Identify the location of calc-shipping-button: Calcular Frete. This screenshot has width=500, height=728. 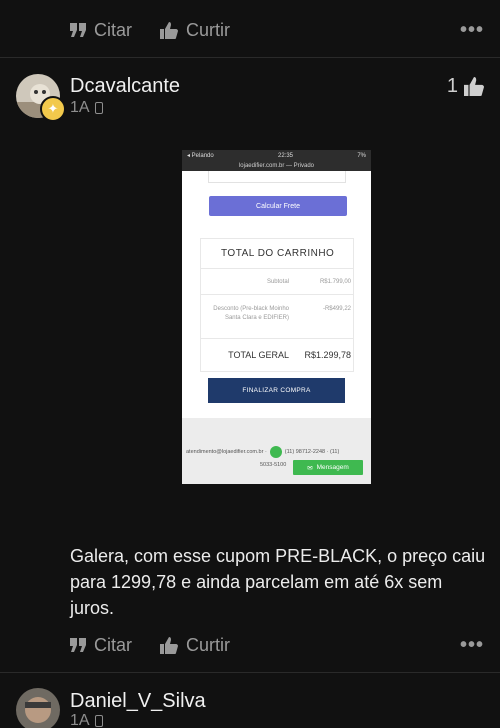
(278, 206).